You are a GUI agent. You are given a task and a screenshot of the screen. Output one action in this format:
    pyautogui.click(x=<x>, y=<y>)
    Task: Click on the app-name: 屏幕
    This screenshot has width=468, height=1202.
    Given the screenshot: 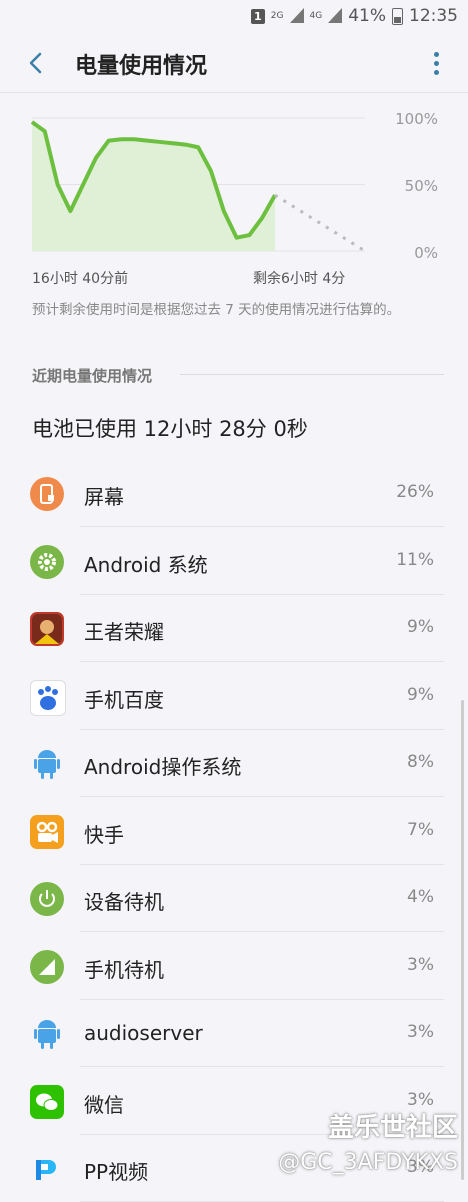 What is the action you would take?
    pyautogui.click(x=104, y=497)
    